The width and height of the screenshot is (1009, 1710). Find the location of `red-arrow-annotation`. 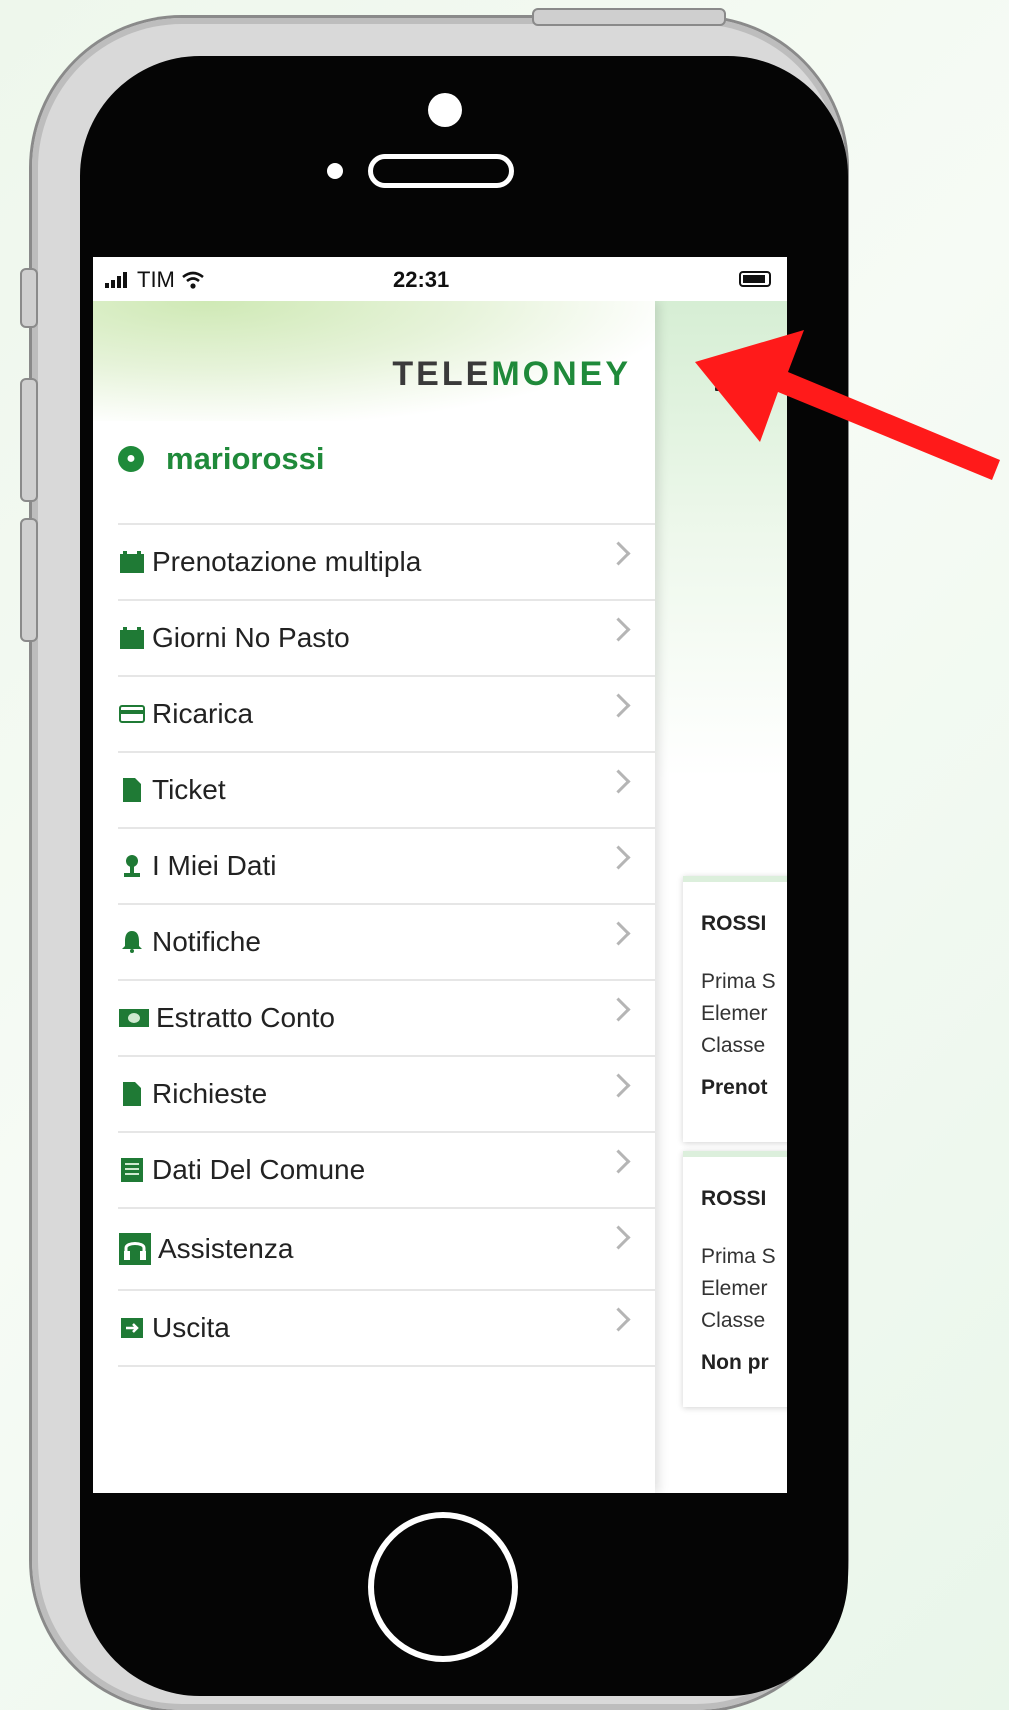

red-arrow-annotation is located at coordinates (847, 405).